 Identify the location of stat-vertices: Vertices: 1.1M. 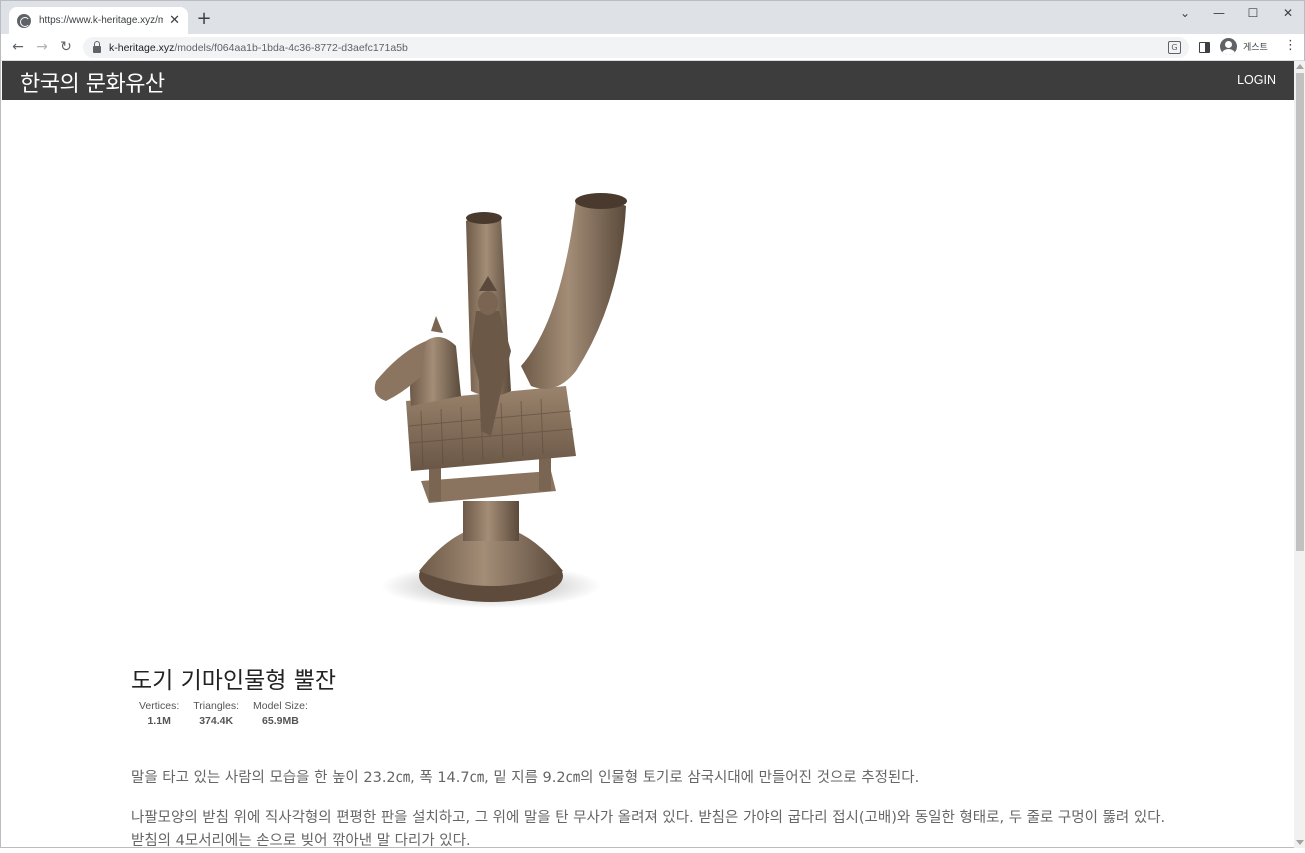
(159, 713).